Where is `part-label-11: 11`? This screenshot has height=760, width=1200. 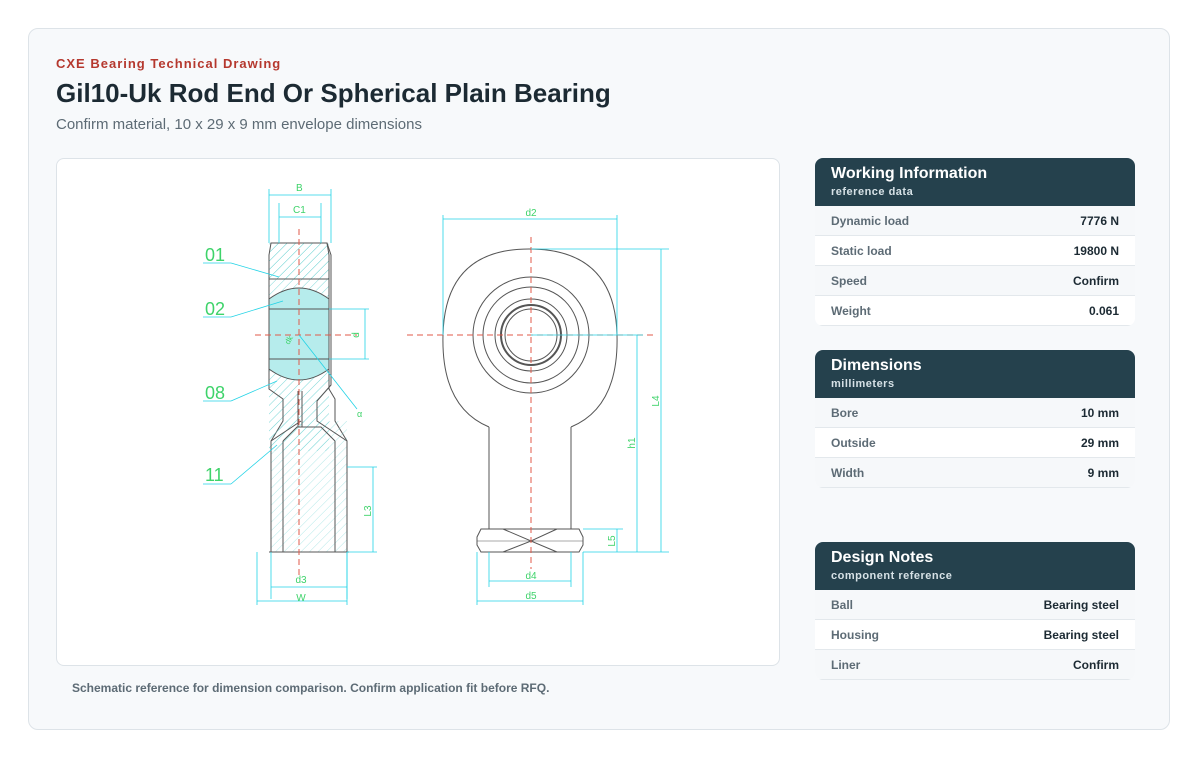 part-label-11: 11 is located at coordinates (214, 475).